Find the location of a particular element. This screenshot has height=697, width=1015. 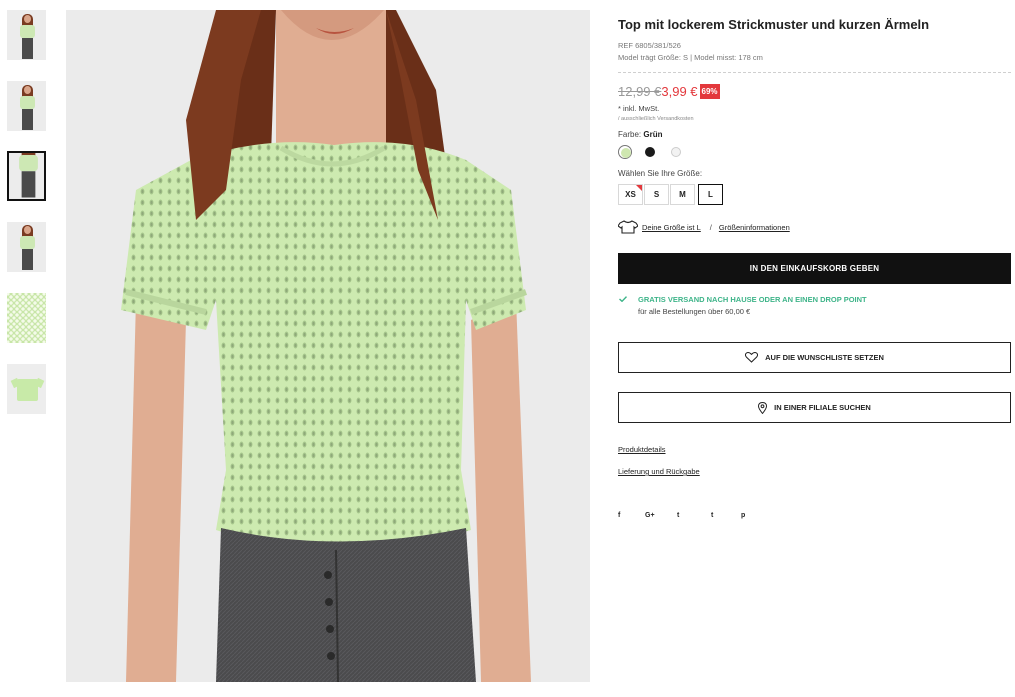

size-option-l: L is located at coordinates (710, 194).